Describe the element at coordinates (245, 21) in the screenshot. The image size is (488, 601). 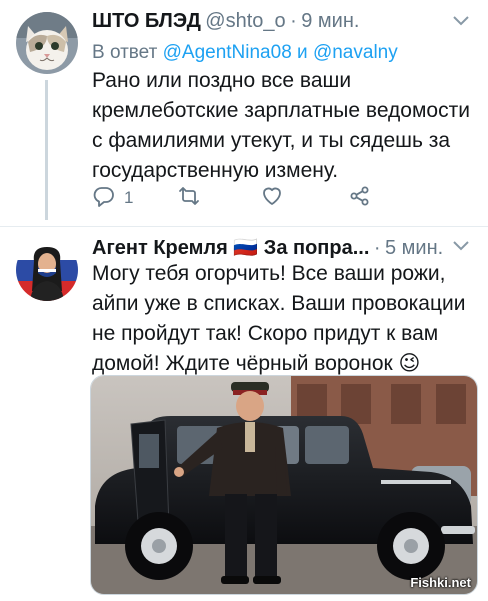
I see `user-handle: @shto_o` at that location.